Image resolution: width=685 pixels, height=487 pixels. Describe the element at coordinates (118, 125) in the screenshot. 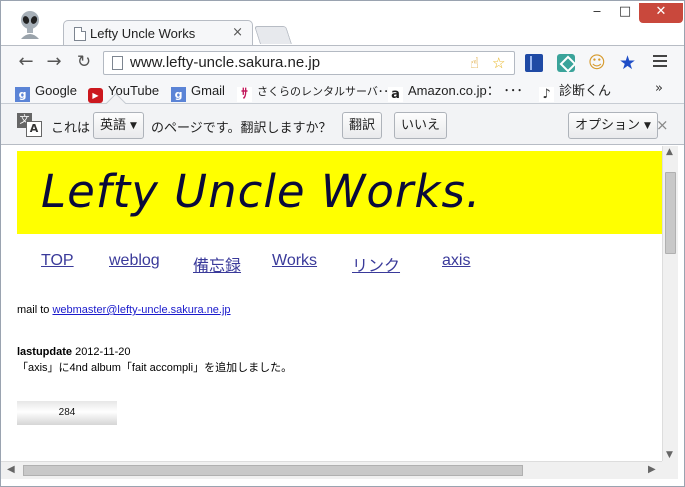

I see `language-select: 英語 ▼` at that location.